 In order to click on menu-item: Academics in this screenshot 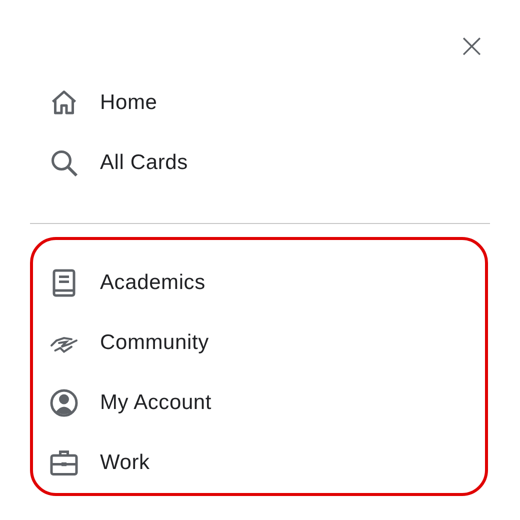, I will do `click(153, 283)`.